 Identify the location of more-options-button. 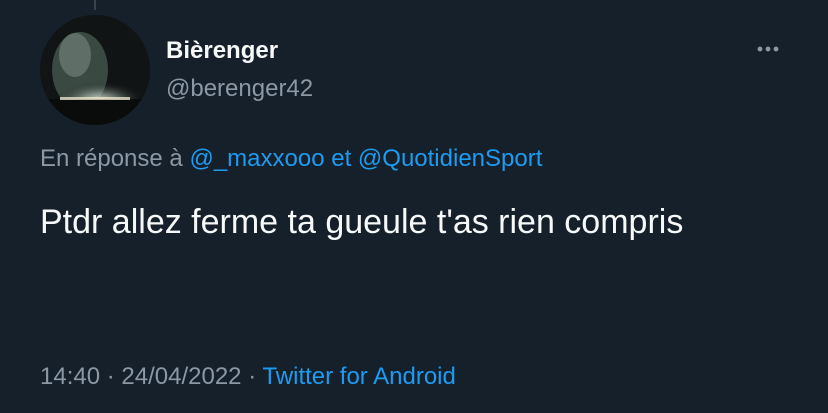
(772, 50).